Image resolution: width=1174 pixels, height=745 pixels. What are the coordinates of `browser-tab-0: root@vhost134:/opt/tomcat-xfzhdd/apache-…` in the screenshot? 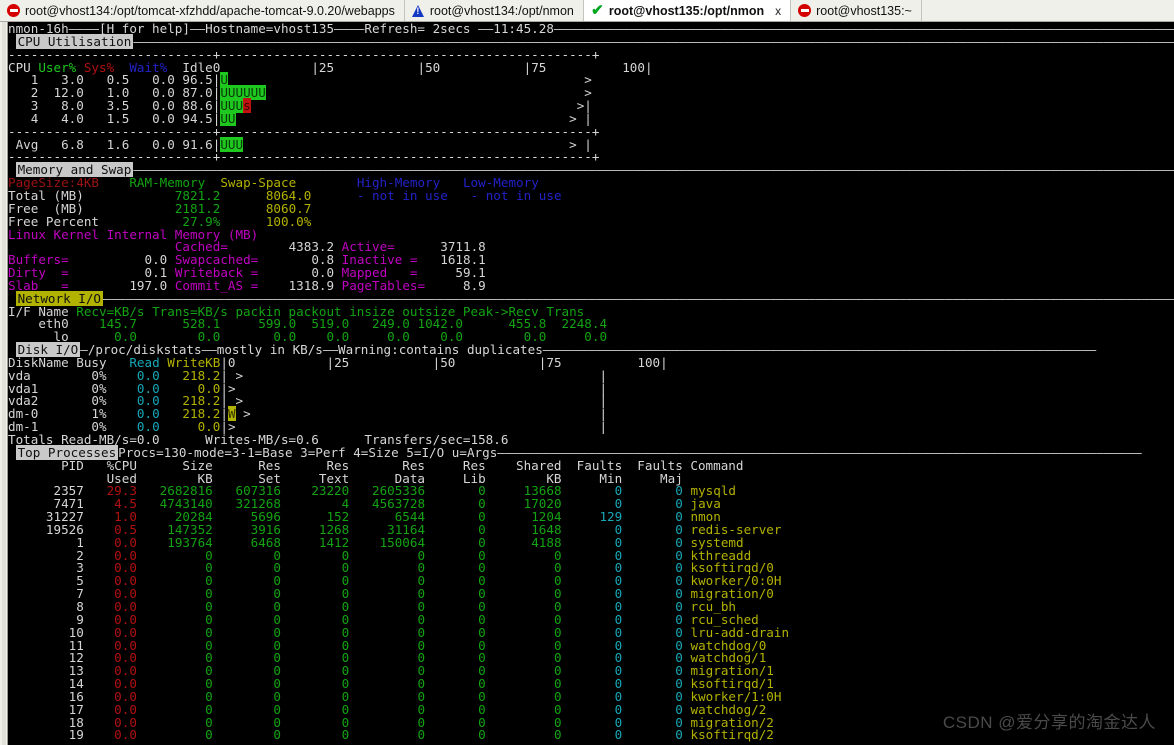 It's located at (202, 10).